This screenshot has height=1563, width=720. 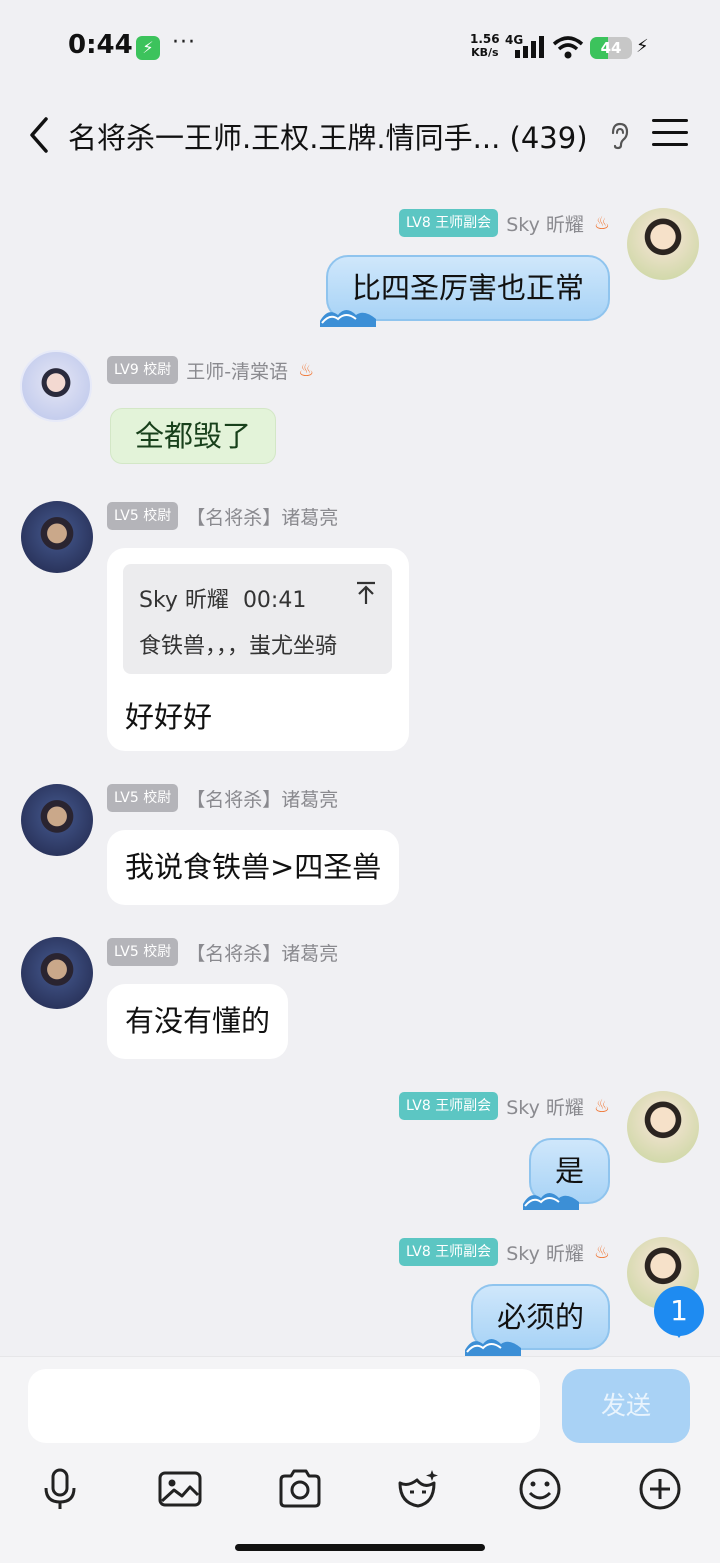 I want to click on message-text: 比四圣厉害也正常, so click(x=467, y=288).